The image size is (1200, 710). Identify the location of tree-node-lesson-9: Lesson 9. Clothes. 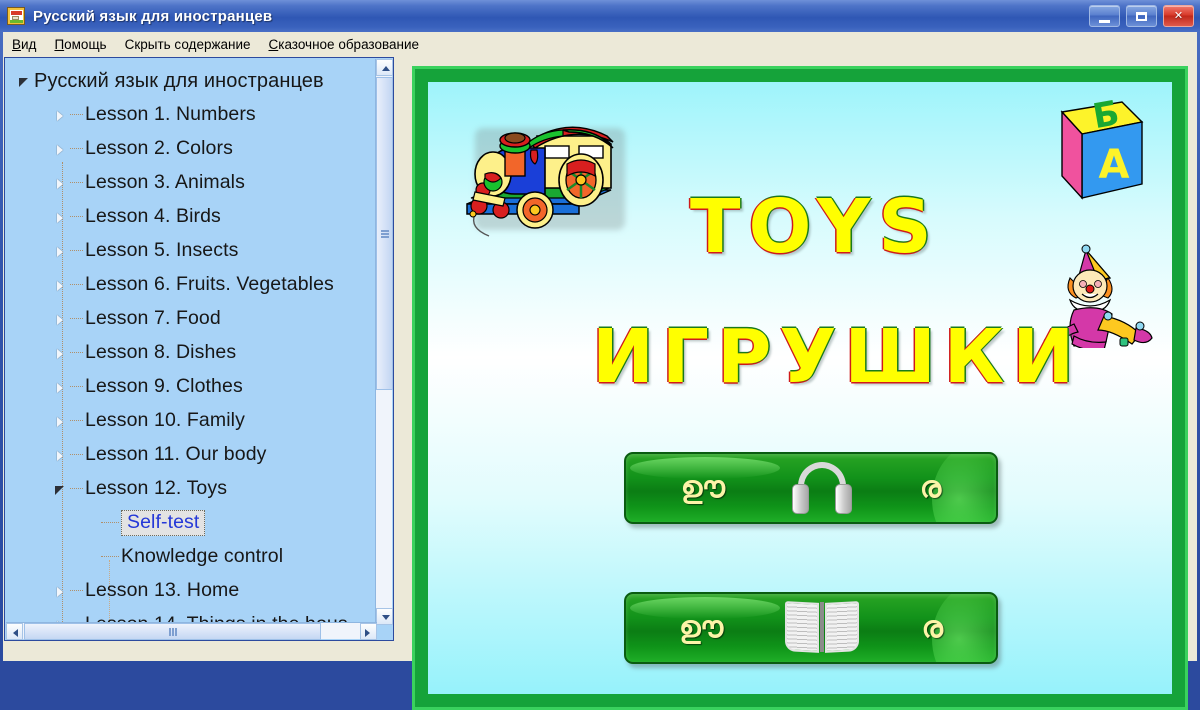
(191, 387).